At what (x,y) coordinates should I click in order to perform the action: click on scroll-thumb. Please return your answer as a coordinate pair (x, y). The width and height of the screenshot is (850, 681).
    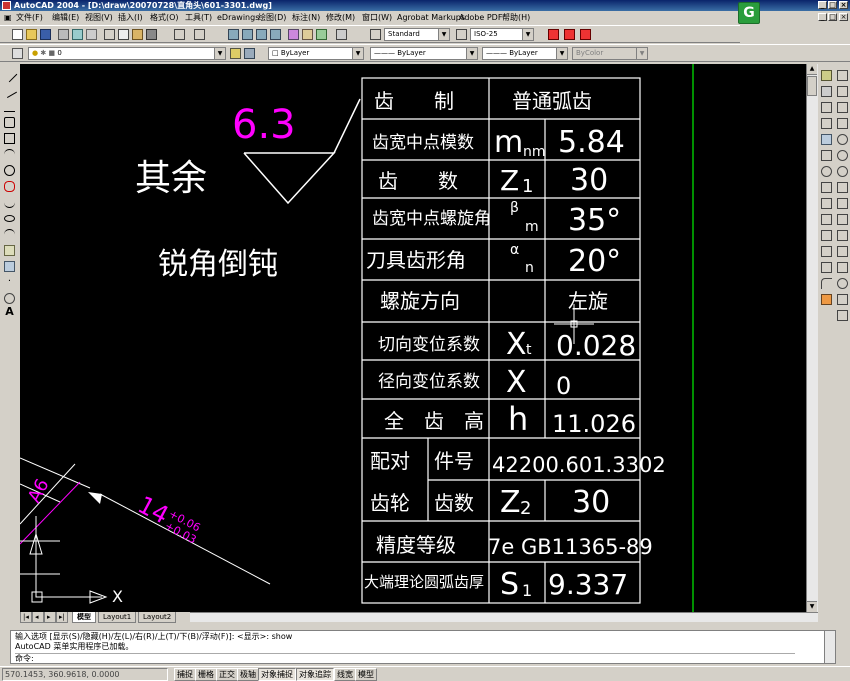
    Looking at the image, I should click on (812, 86).